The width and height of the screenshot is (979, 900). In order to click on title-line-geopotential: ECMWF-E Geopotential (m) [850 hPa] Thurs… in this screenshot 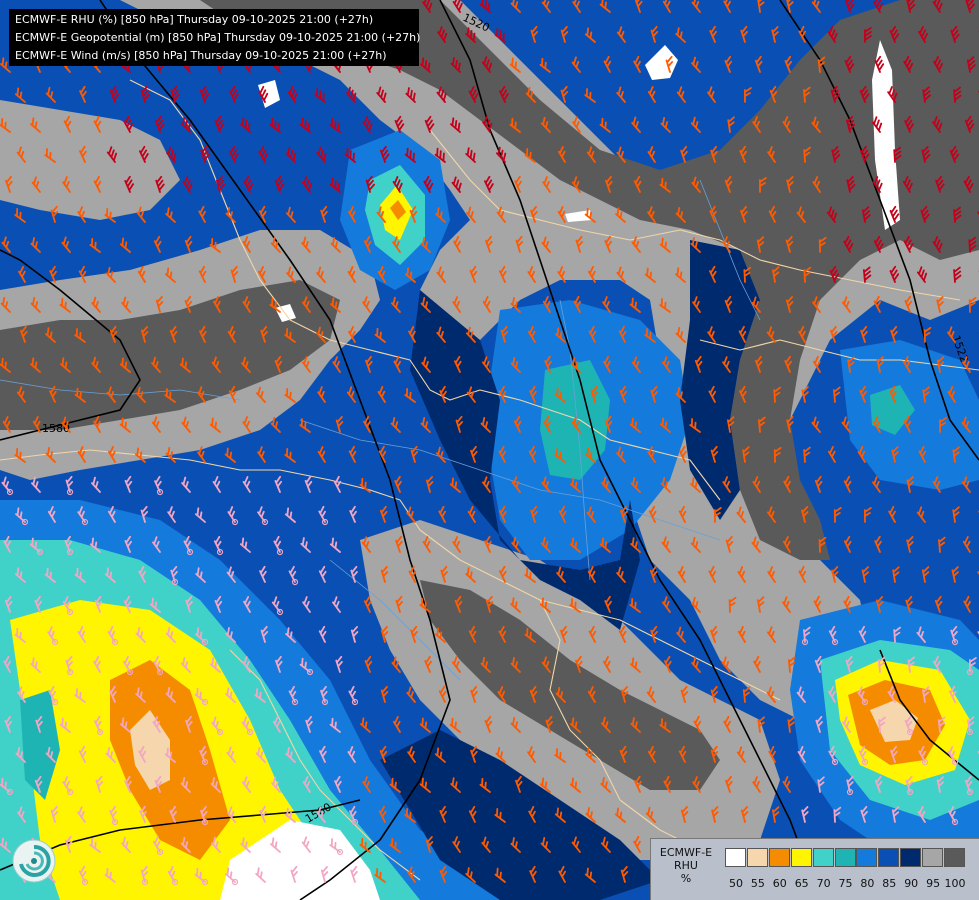, I will do `click(218, 37)`.